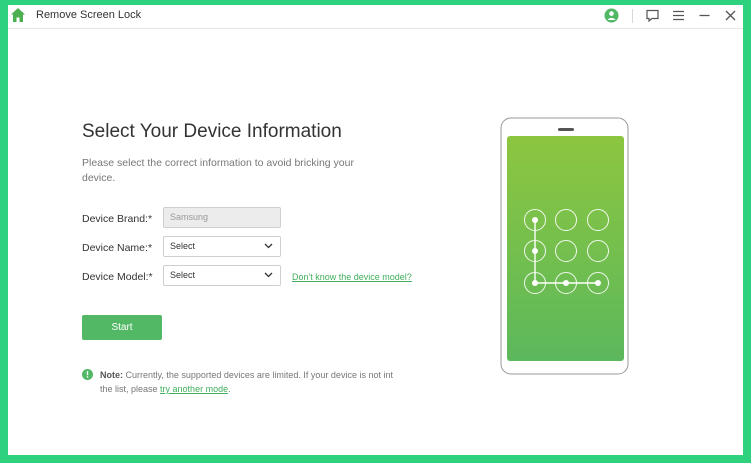  Describe the element at coordinates (611, 15) in the screenshot. I see `user-account-icon` at that location.